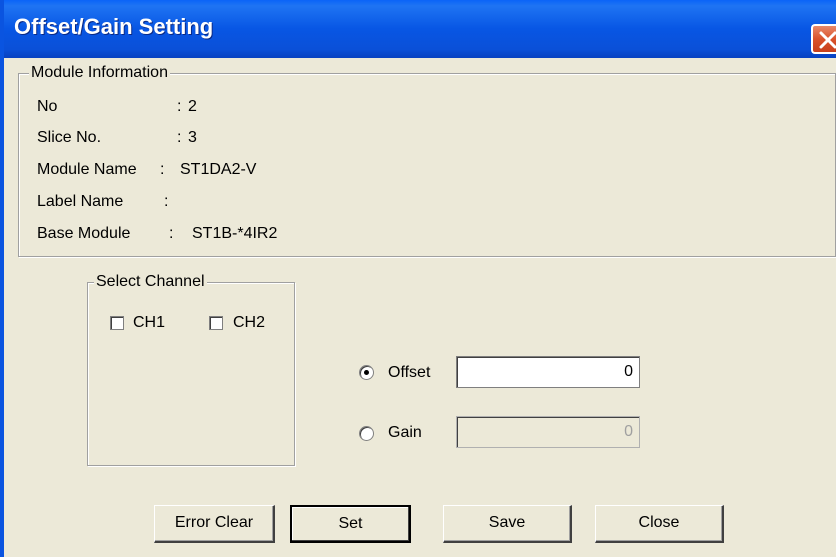 Image resolution: width=836 pixels, height=557 pixels. Describe the element at coordinates (149, 323) in the screenshot. I see `ch1-label: CH1` at that location.